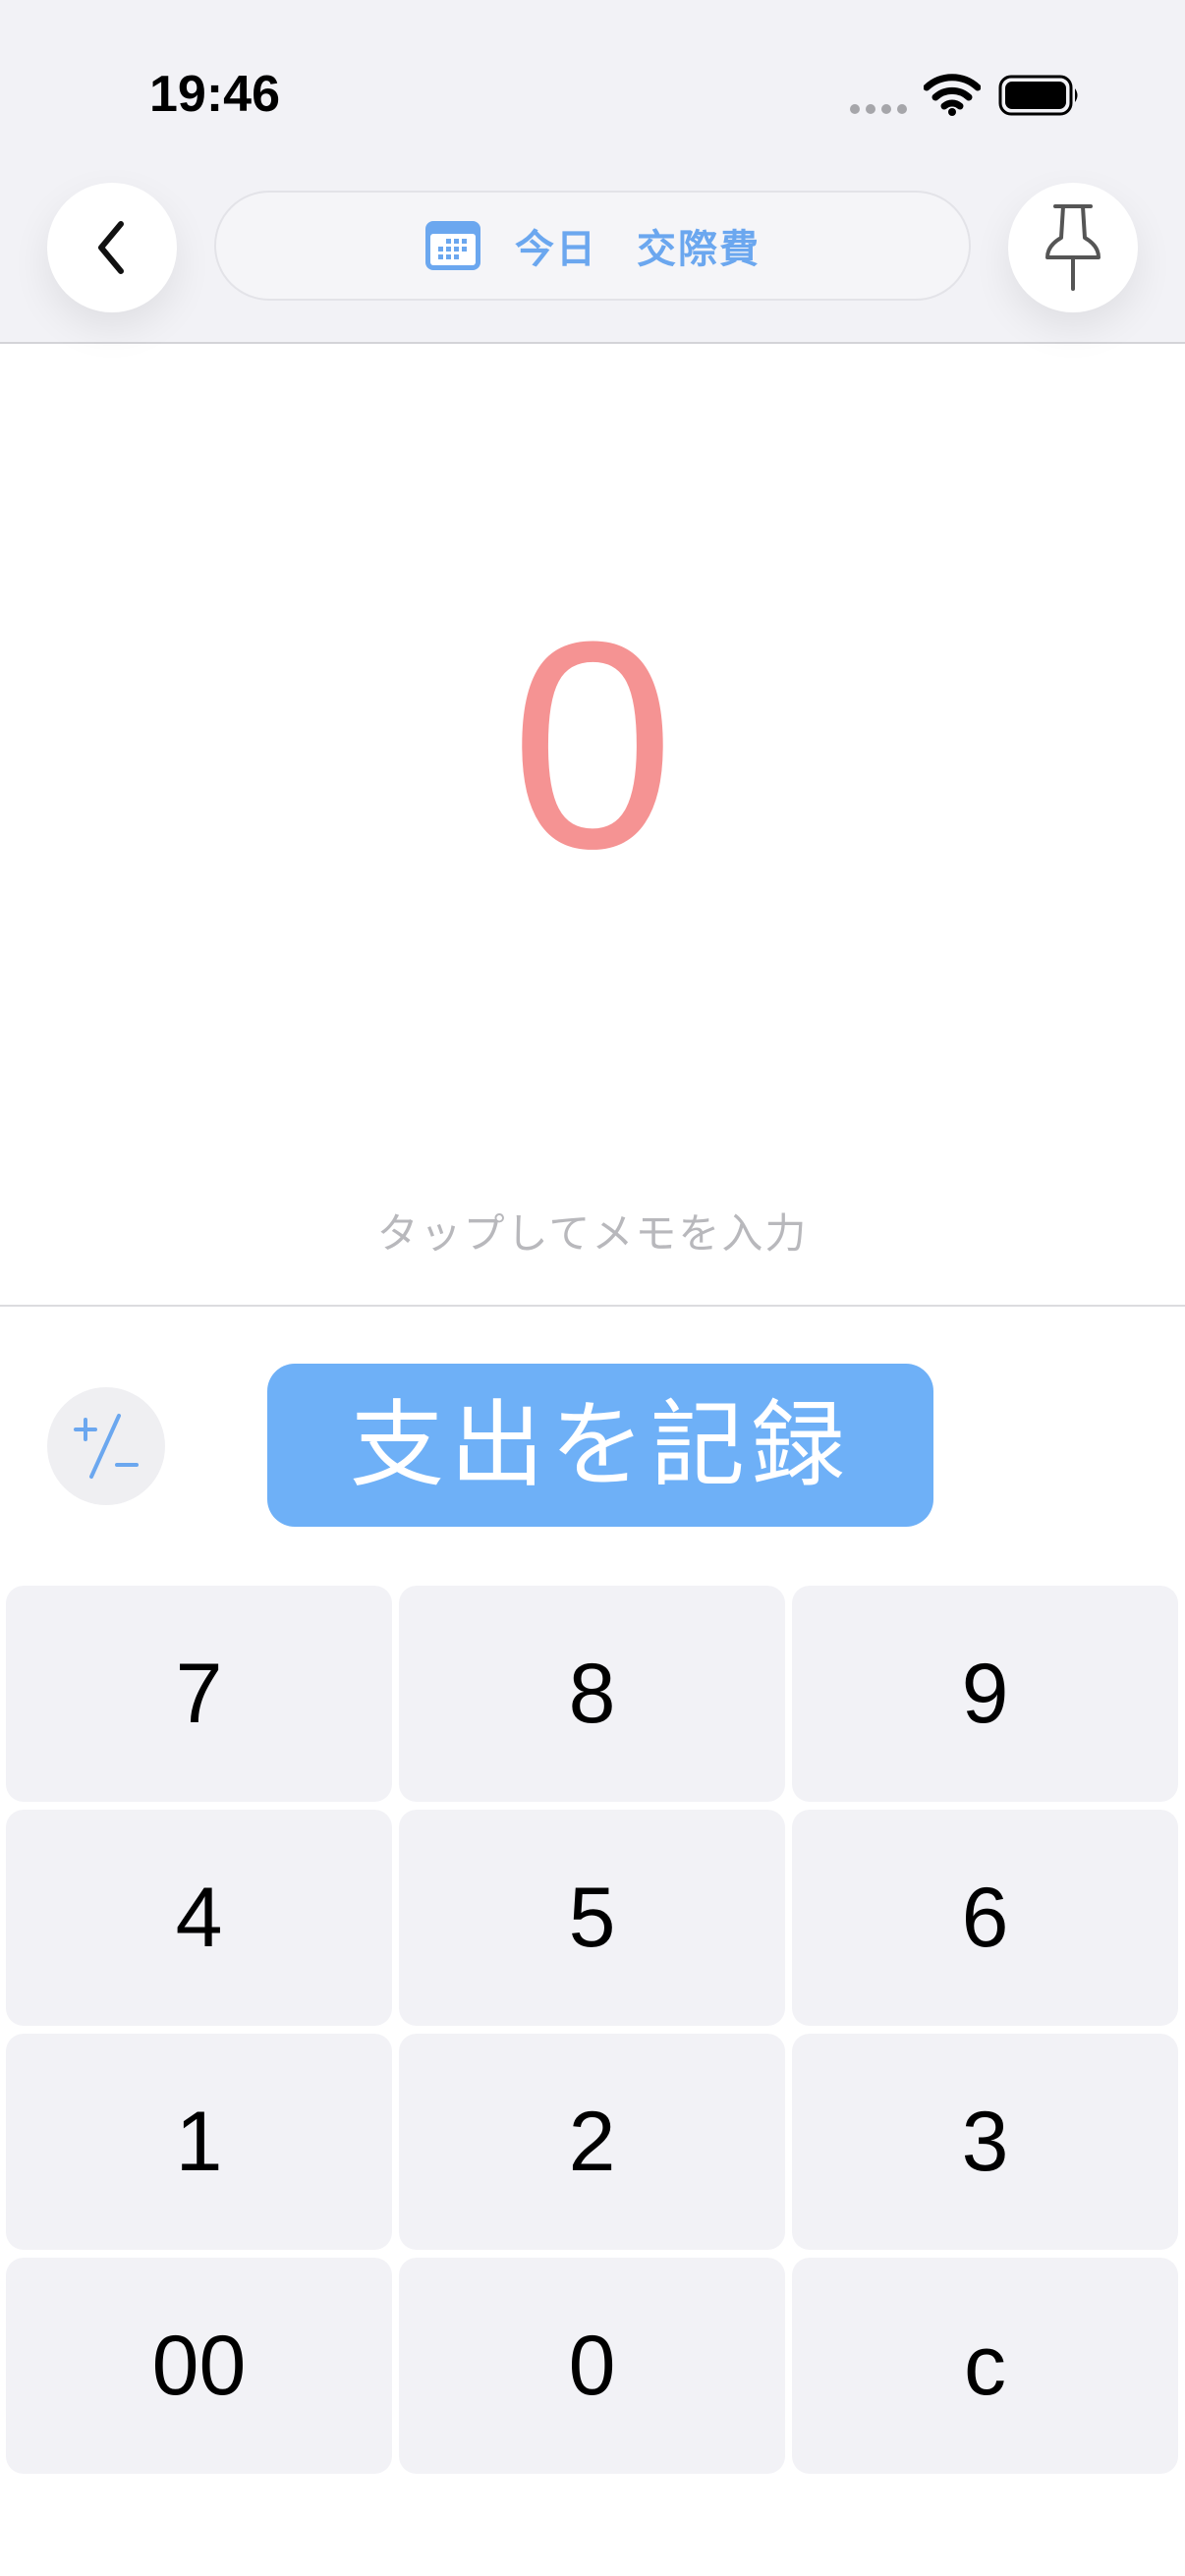  Describe the element at coordinates (592, 2142) in the screenshot. I see `key-2: 2` at that location.